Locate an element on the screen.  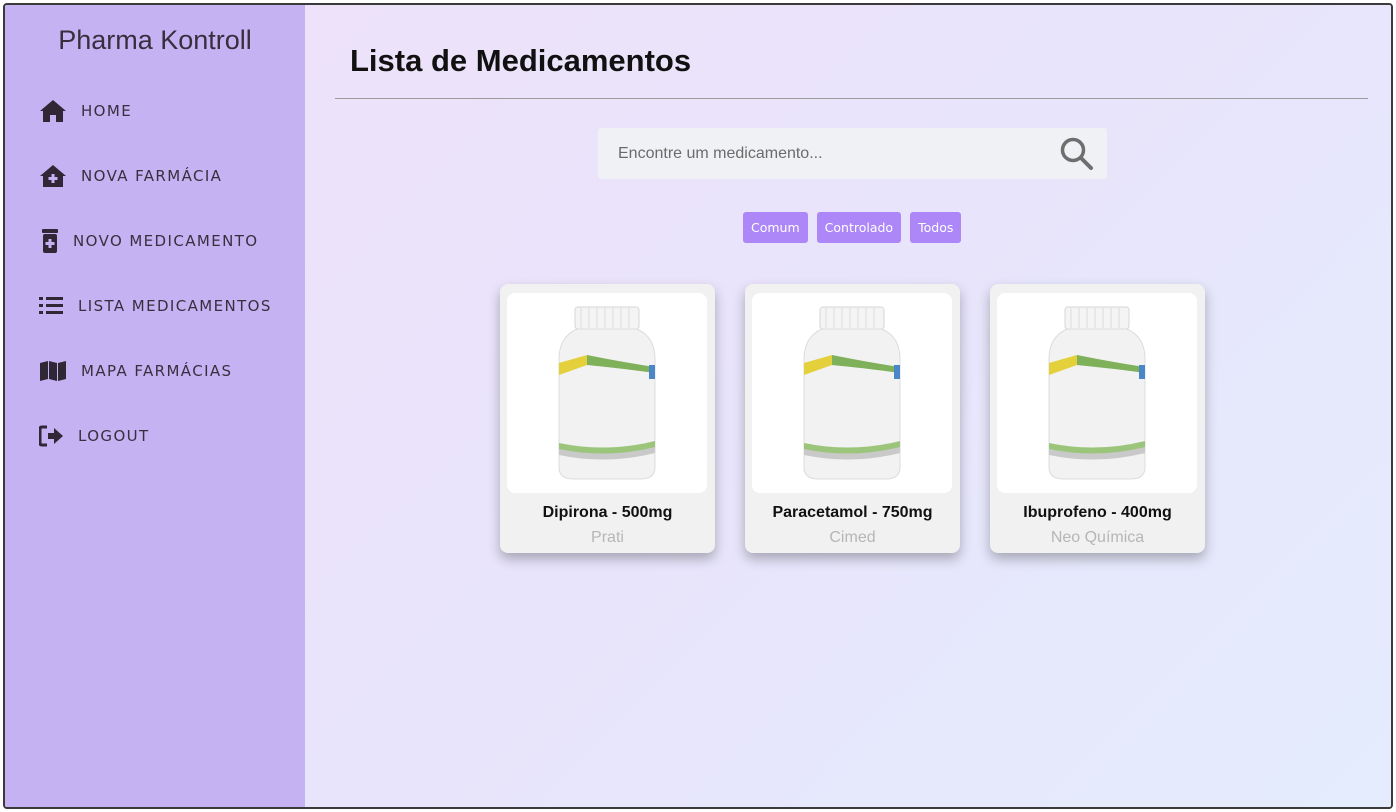
medicine-lab: Neo Química is located at coordinates (1097, 537).